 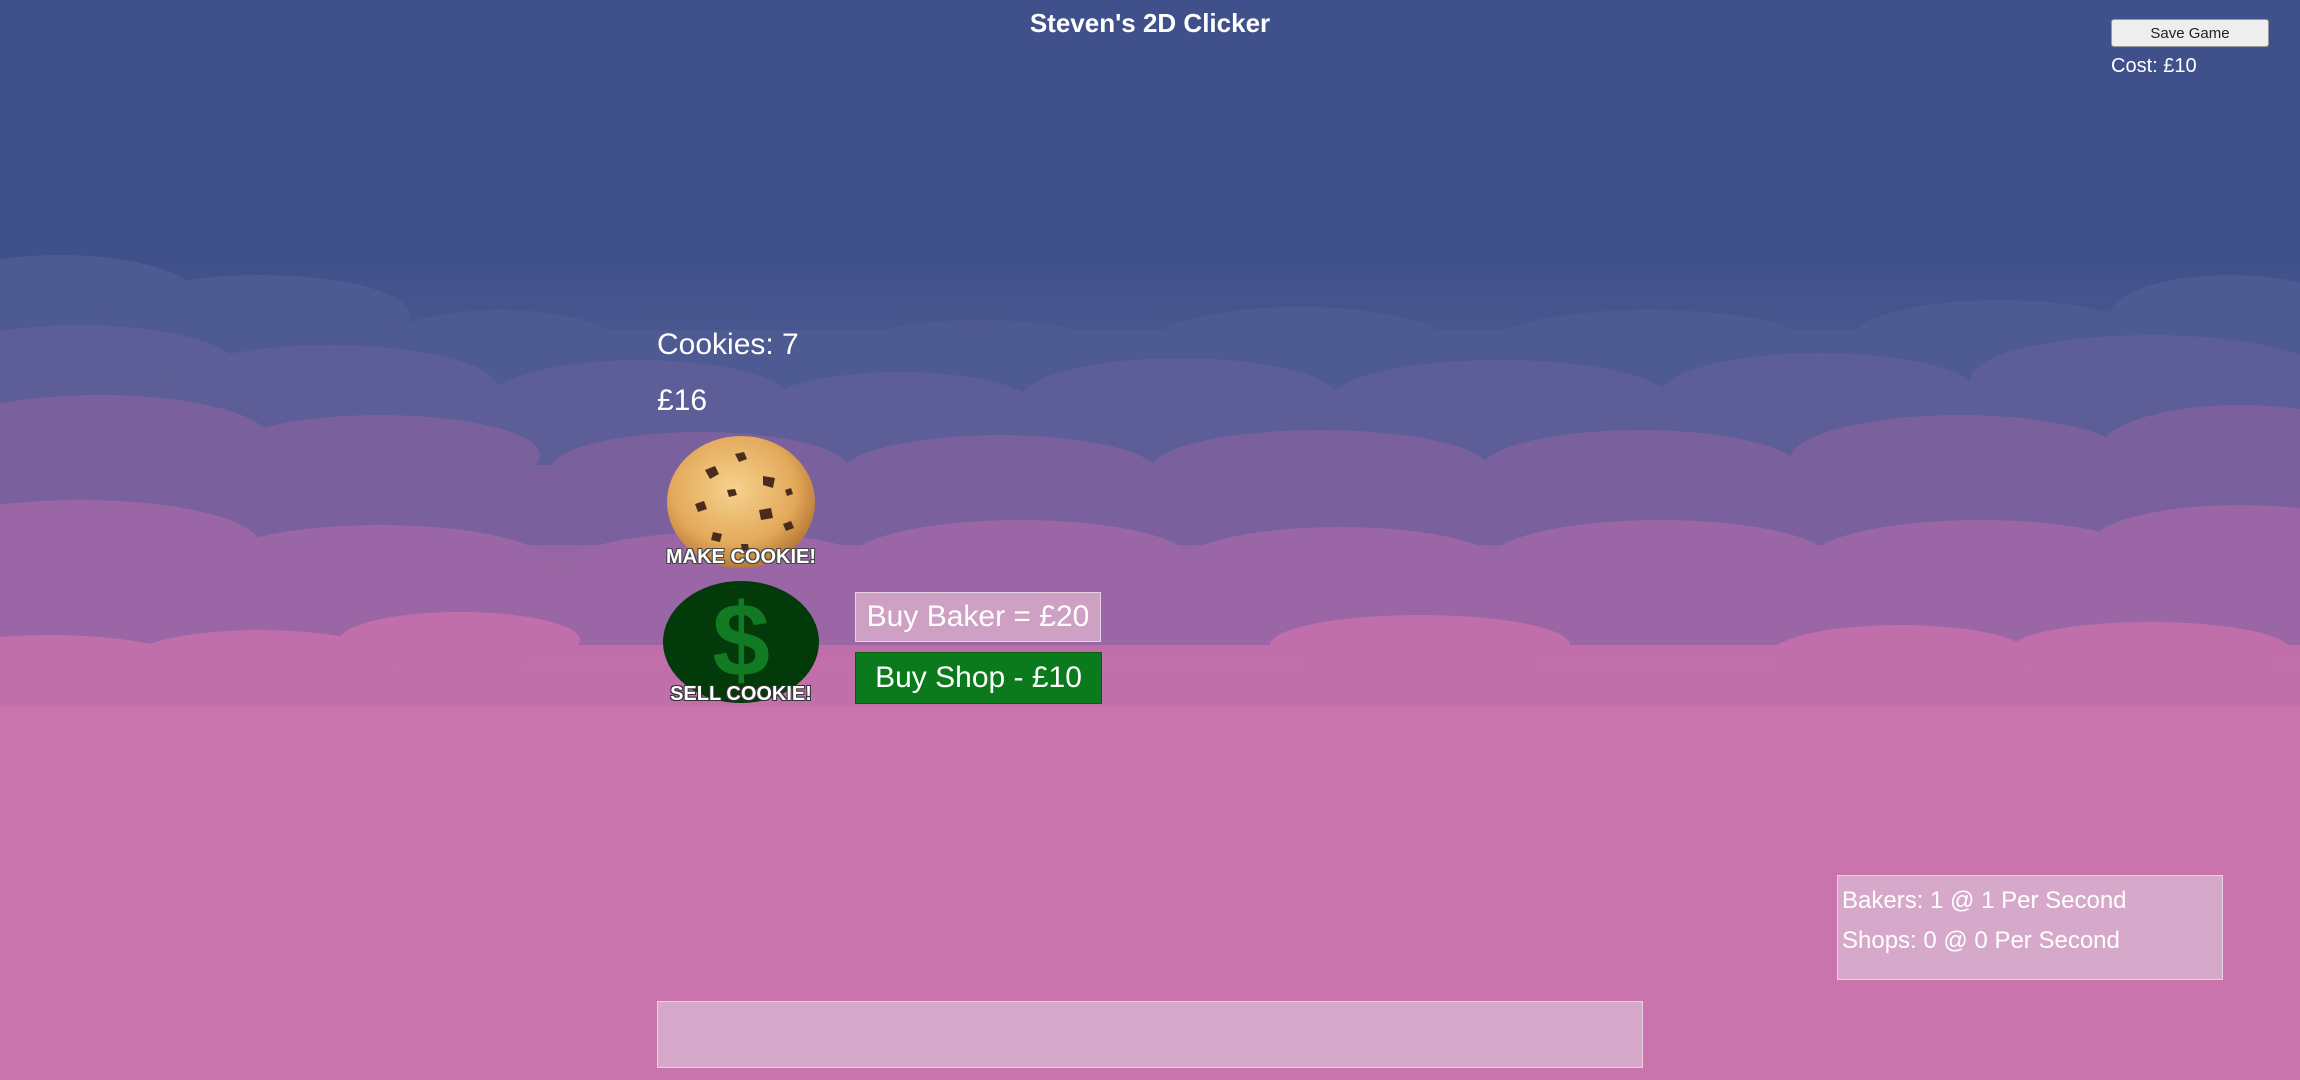 What do you see at coordinates (1150, 1034) in the screenshot?
I see `message-log-box` at bounding box center [1150, 1034].